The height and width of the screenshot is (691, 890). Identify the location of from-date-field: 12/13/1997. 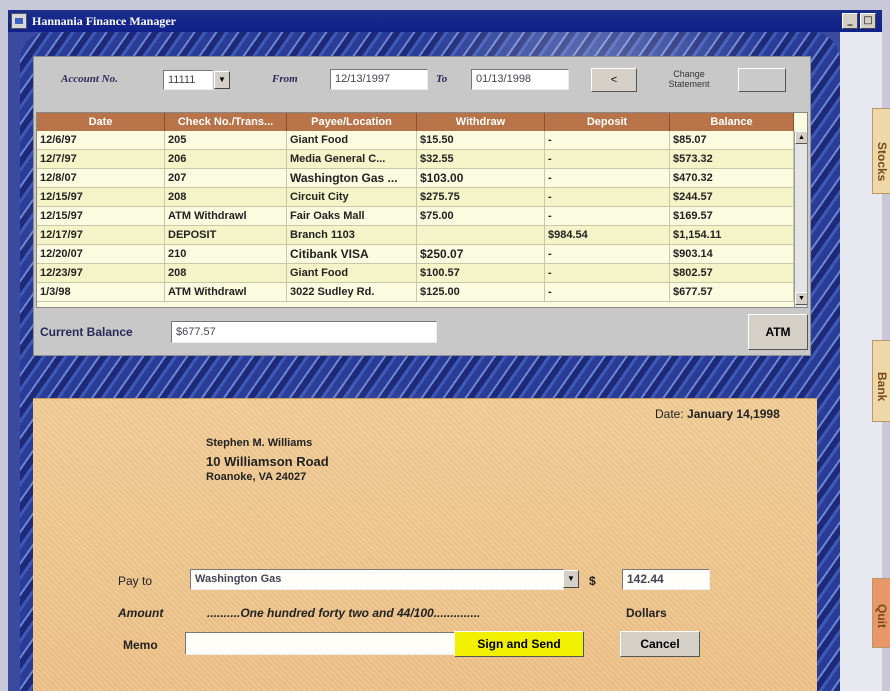
(379, 79).